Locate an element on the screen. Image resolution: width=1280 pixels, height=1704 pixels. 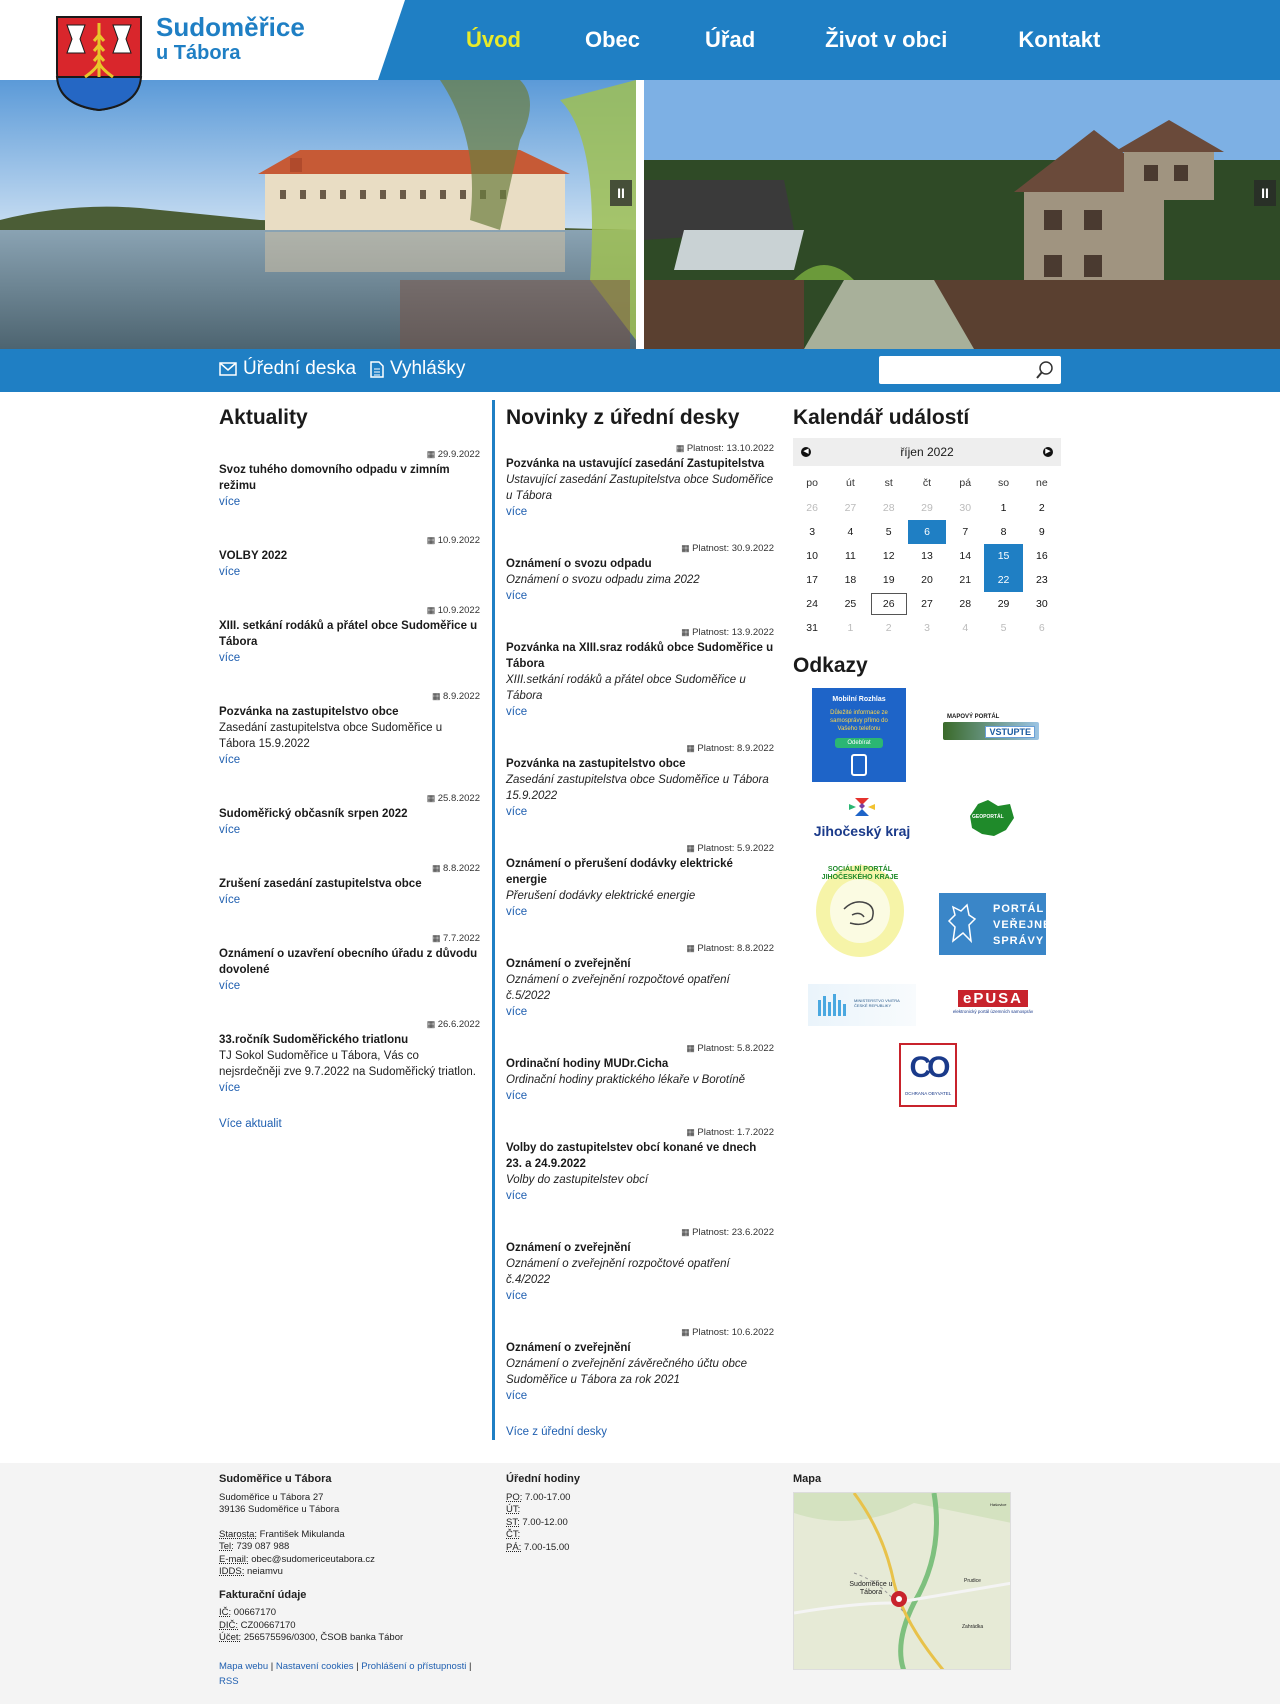
portal-verejne-spravy-link: PORTÁL VEŘEJNÉ SPRÁVY is located at coordinates (994, 924).